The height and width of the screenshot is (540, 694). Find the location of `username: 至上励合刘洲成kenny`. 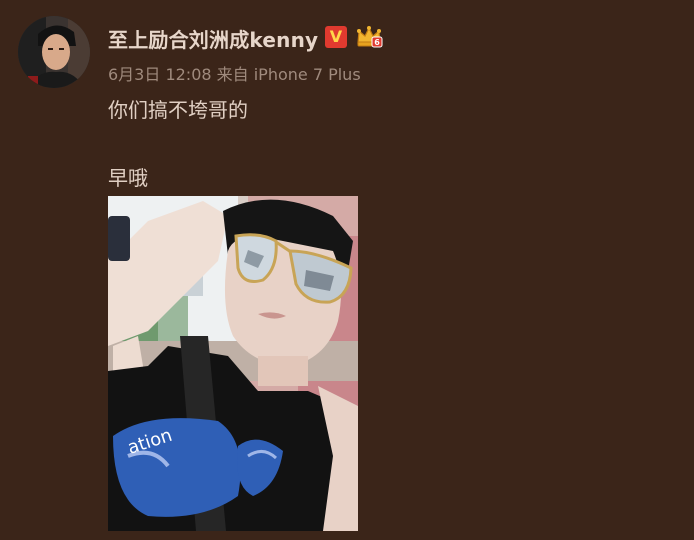

username: 至上励合刘洲成kenny is located at coordinates (213, 38).